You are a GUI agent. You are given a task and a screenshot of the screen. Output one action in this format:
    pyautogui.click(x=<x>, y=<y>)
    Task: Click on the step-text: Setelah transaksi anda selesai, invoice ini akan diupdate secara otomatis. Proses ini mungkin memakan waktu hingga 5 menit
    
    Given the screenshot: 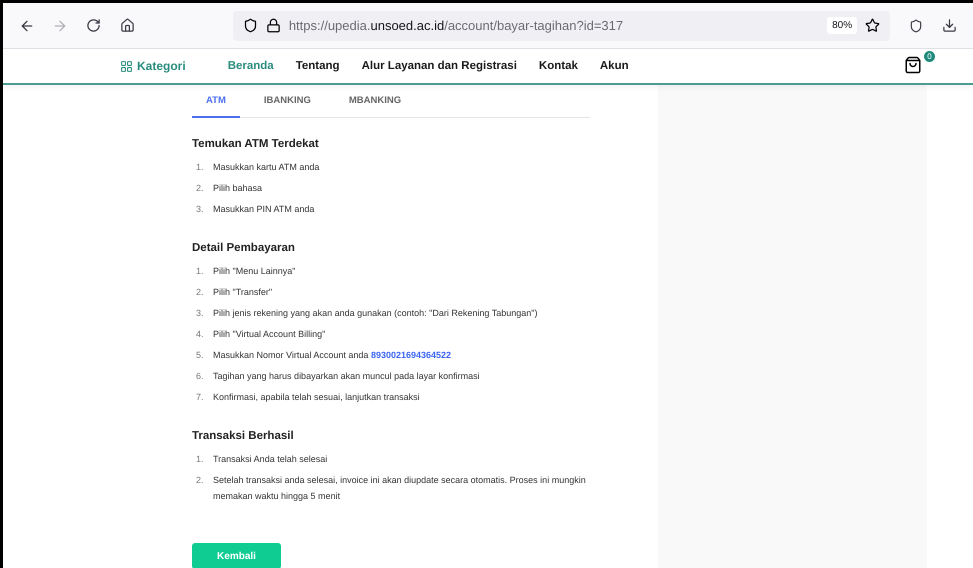 What is the action you would take?
    pyautogui.click(x=400, y=488)
    